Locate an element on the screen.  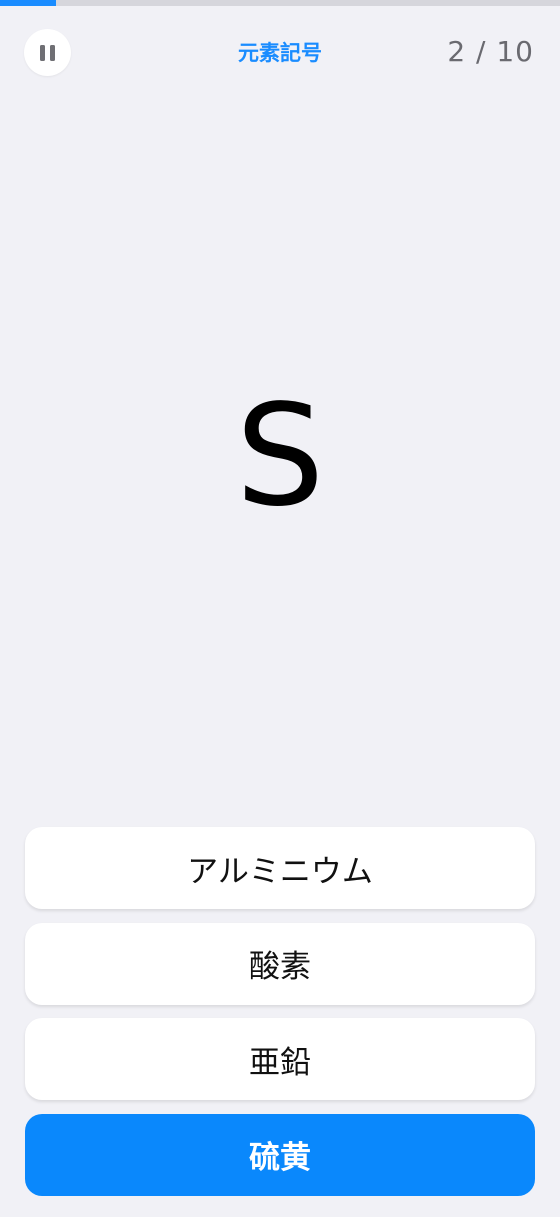
progress-bar is located at coordinates (280, 3).